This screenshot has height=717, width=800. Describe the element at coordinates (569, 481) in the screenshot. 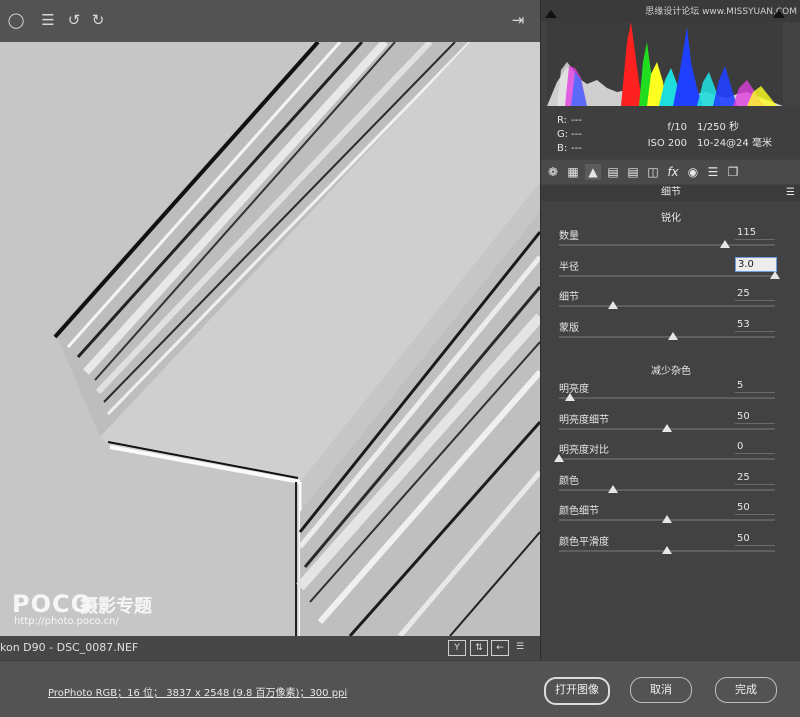

I see `slider-label: 颜色` at that location.